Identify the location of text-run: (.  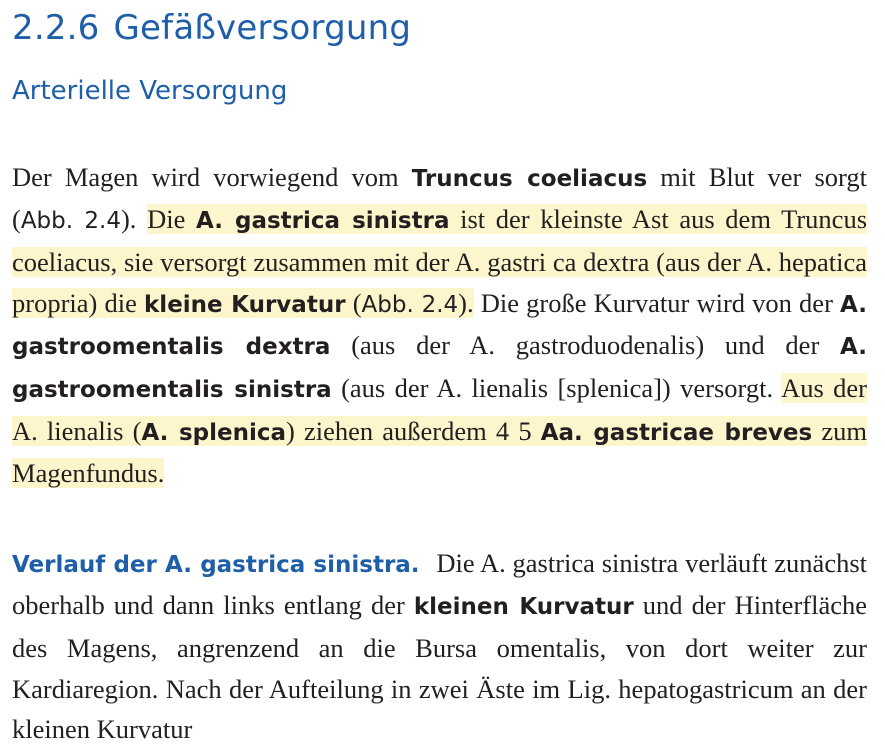
(354, 303).